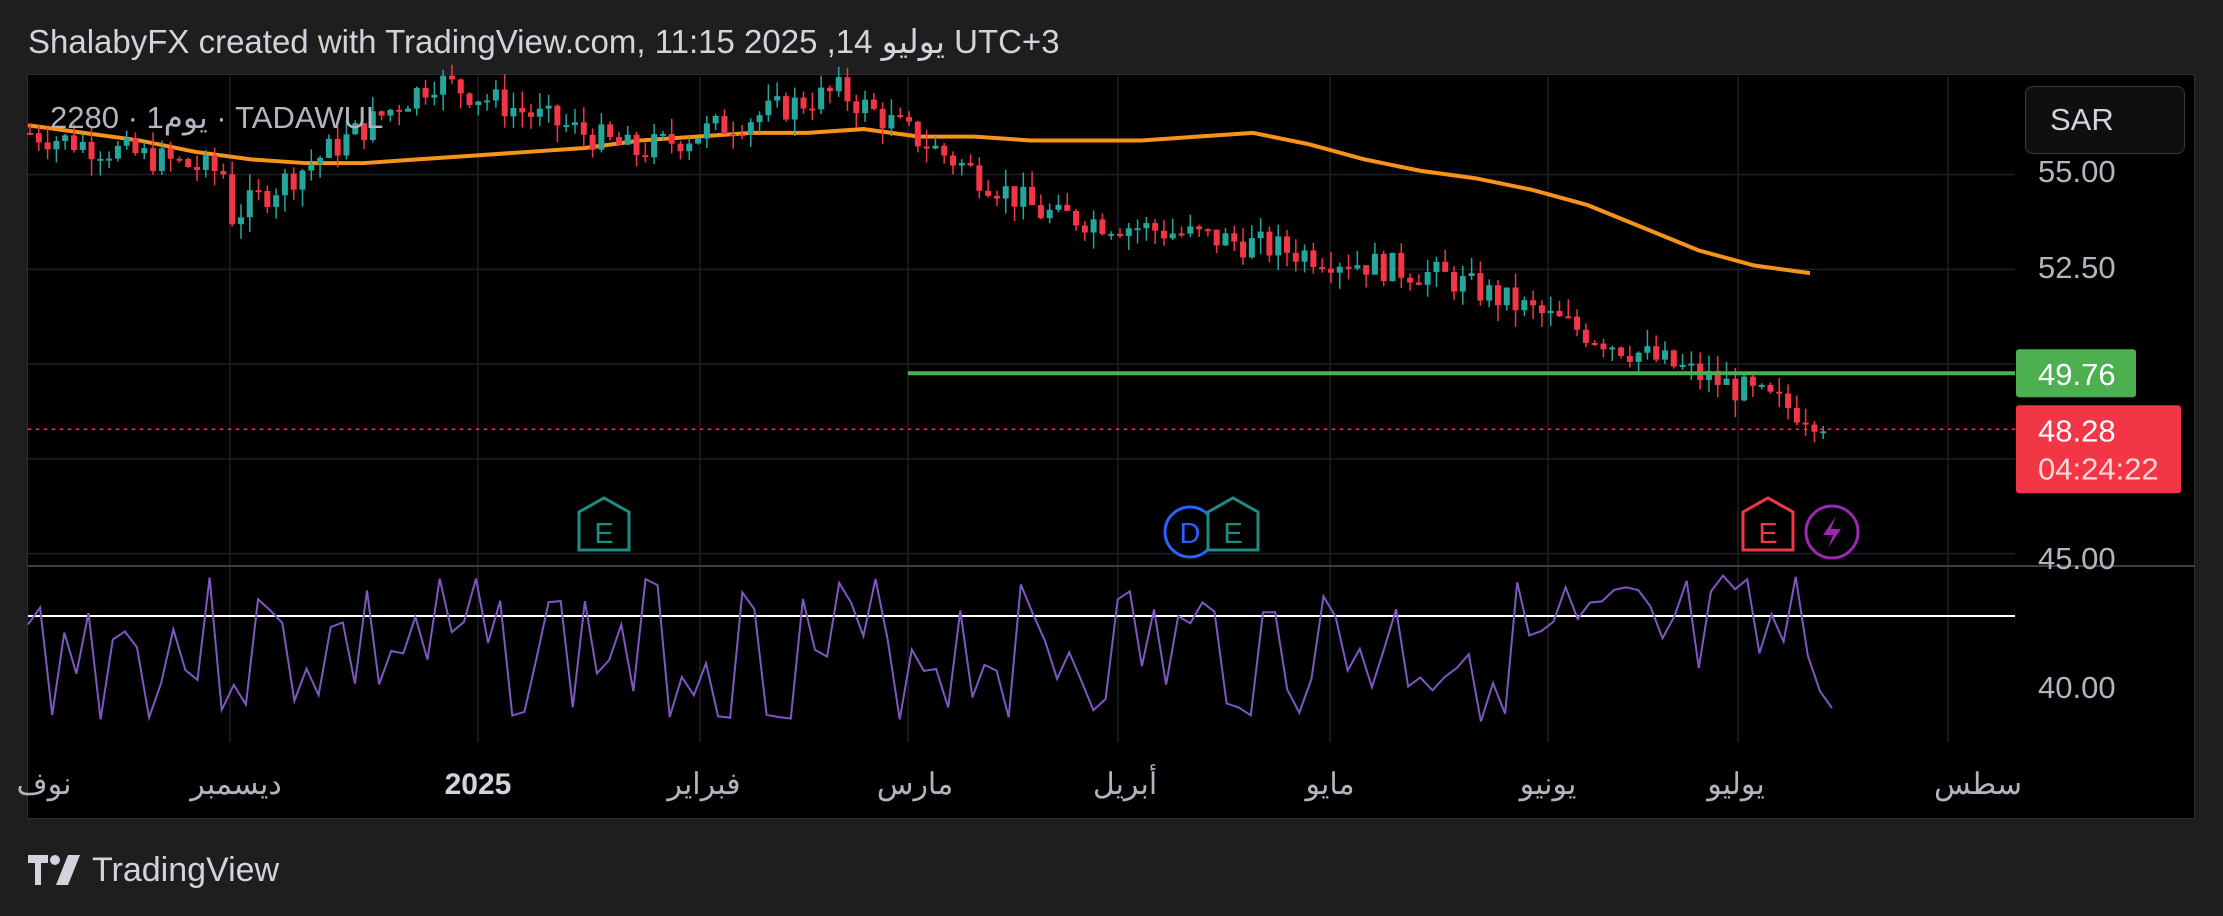 The image size is (2223, 916). Describe the element at coordinates (2082, 119) in the screenshot. I see `currency-label: SAR` at that location.